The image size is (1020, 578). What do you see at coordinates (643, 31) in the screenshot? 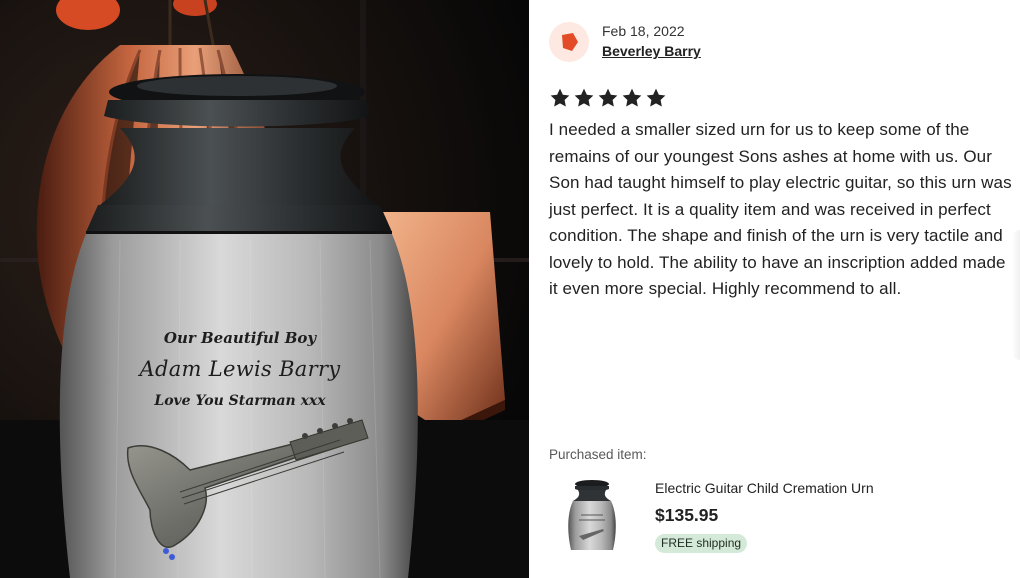
I see `review-date: Feb 18, 2022` at bounding box center [643, 31].